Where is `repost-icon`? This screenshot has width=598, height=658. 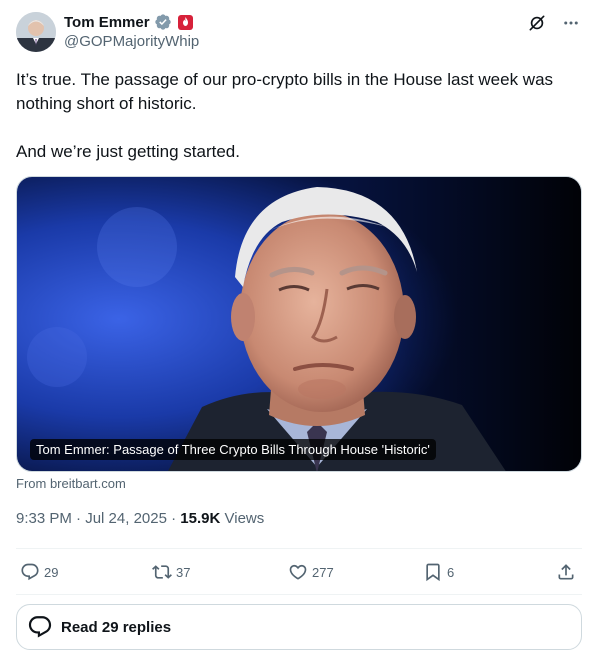
repost-icon is located at coordinates (162, 572).